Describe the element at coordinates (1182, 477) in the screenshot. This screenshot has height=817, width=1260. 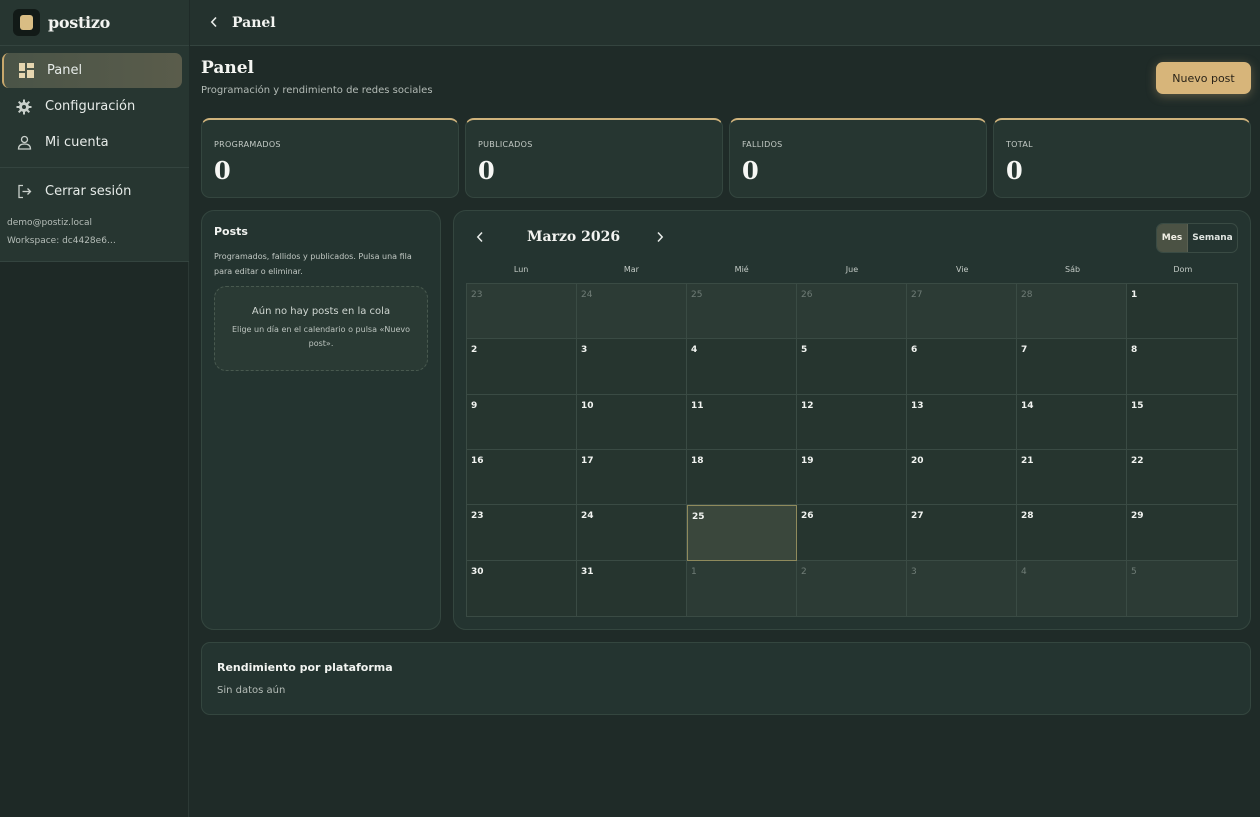
I see `calendar-day: 22` at that location.